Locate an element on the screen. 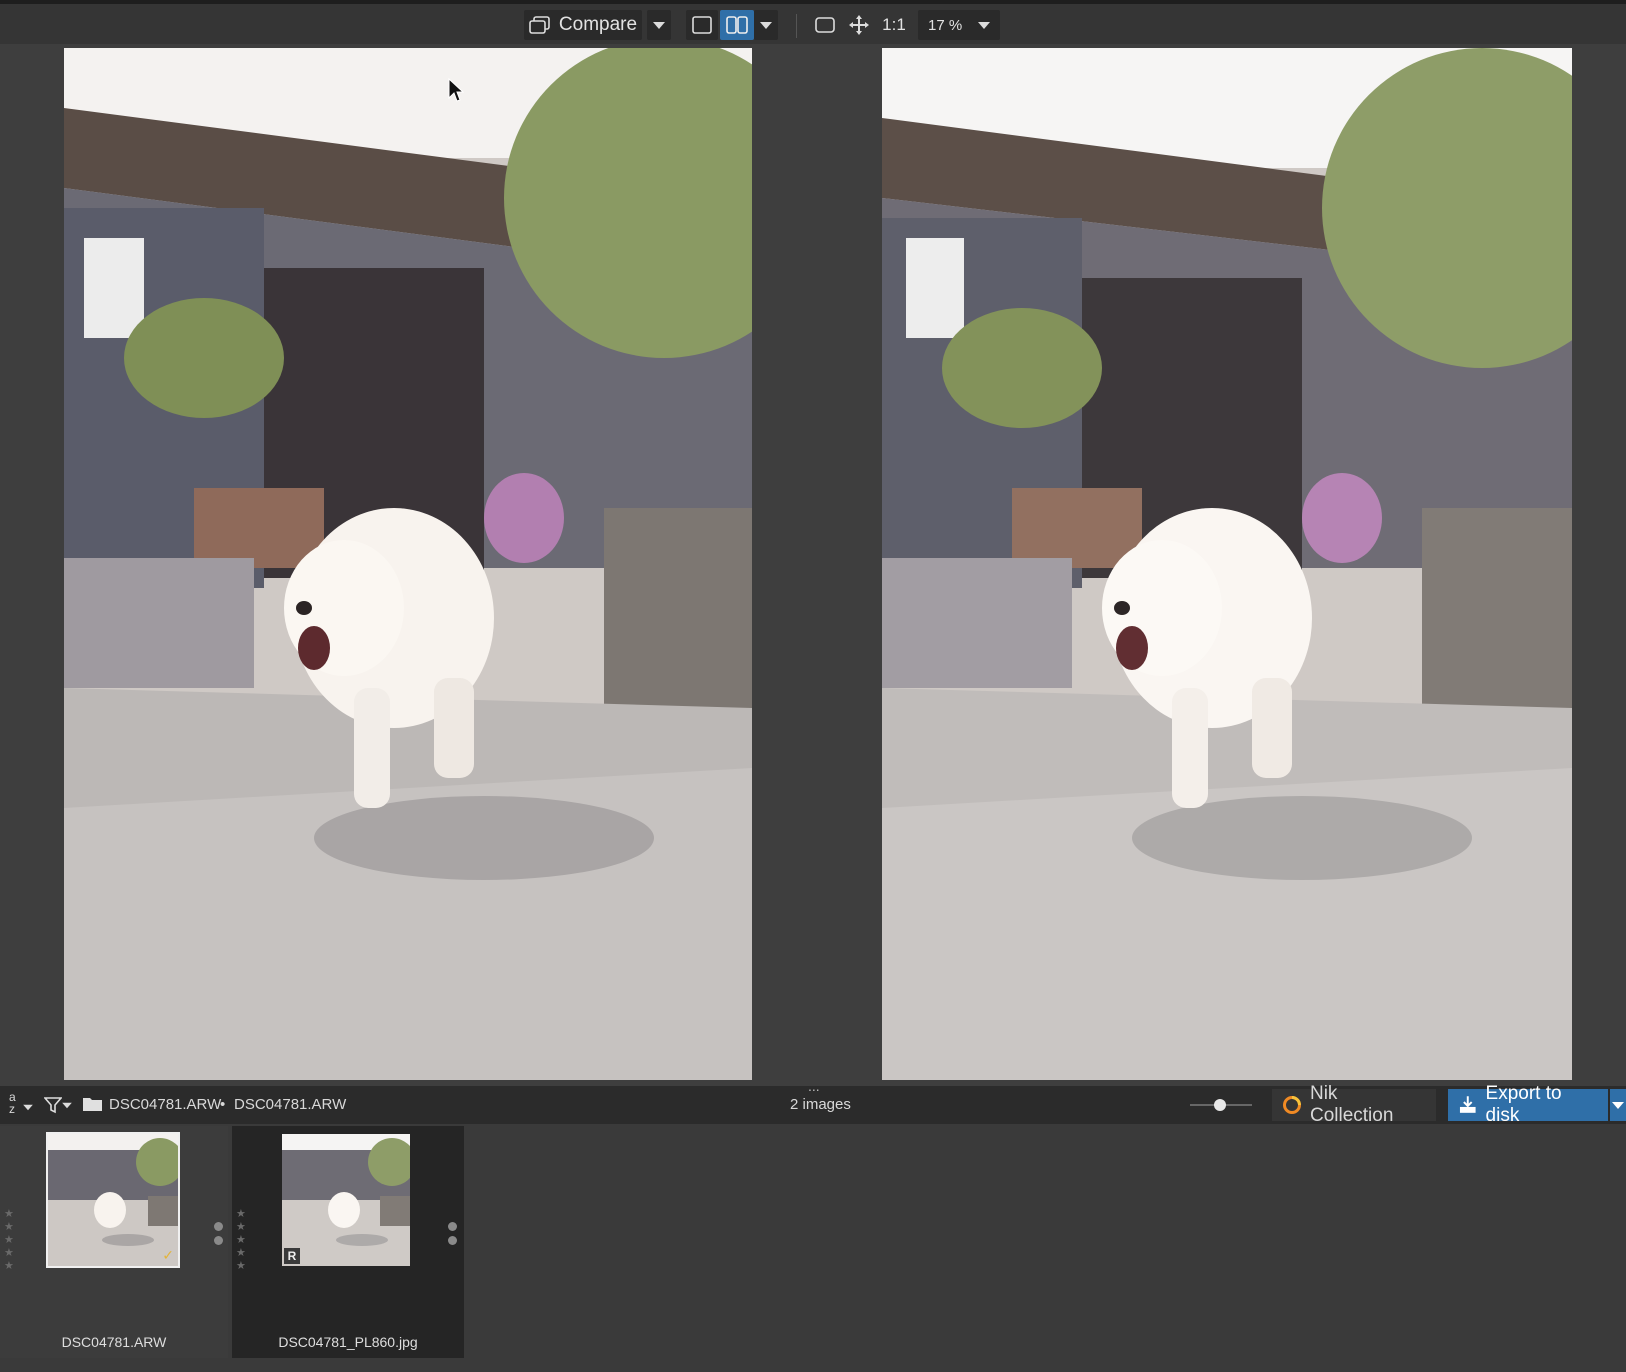  image-count: 2 images is located at coordinates (820, 1104).